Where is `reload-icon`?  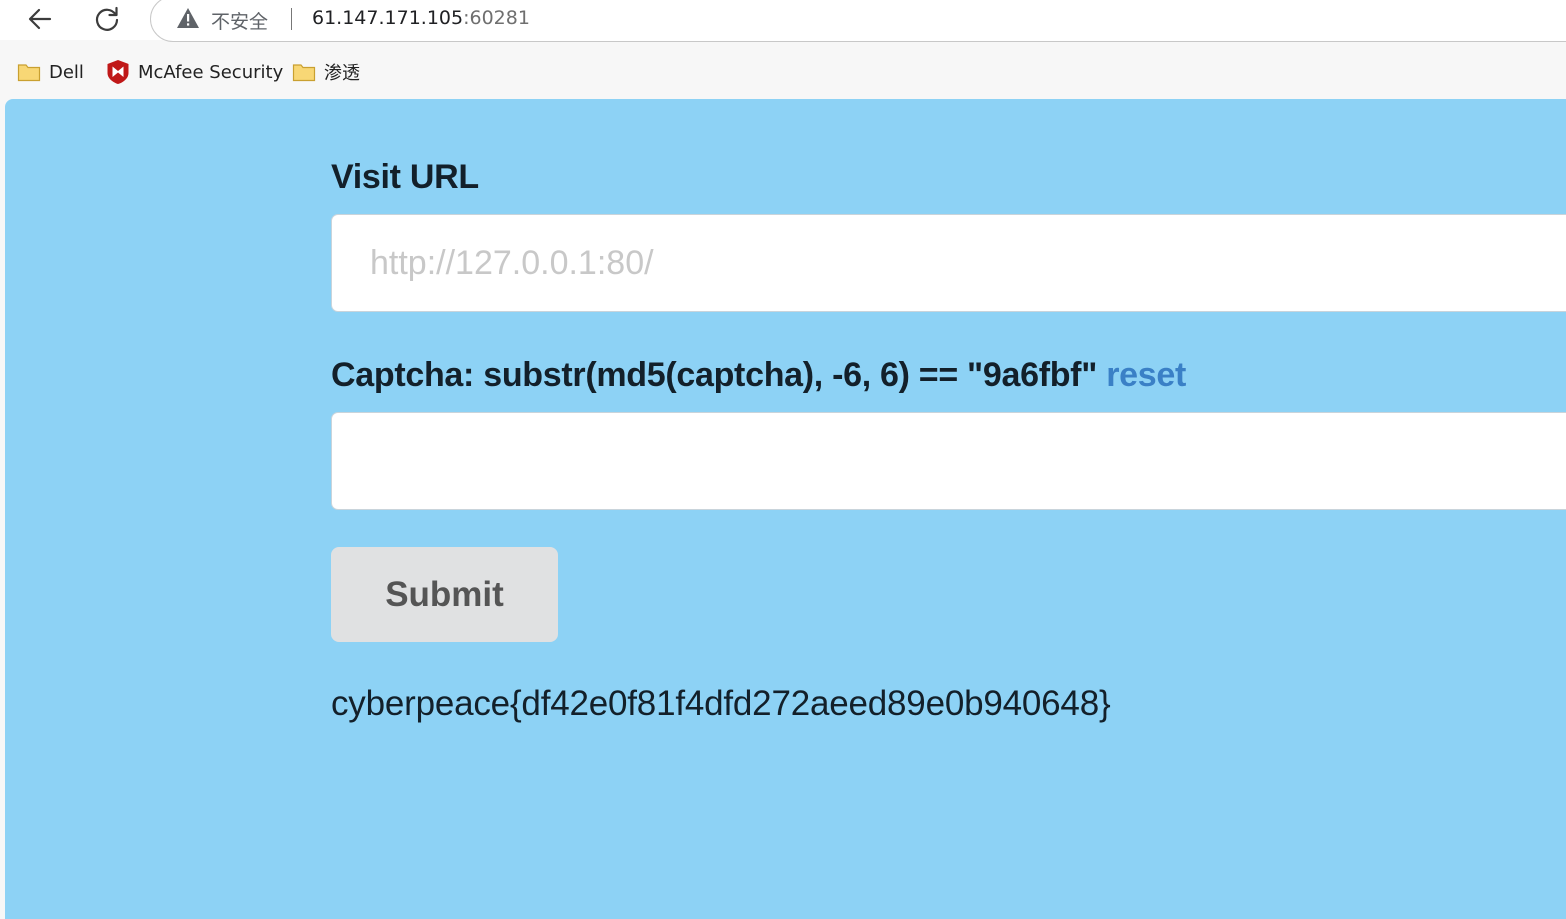
reload-icon is located at coordinates (107, 18).